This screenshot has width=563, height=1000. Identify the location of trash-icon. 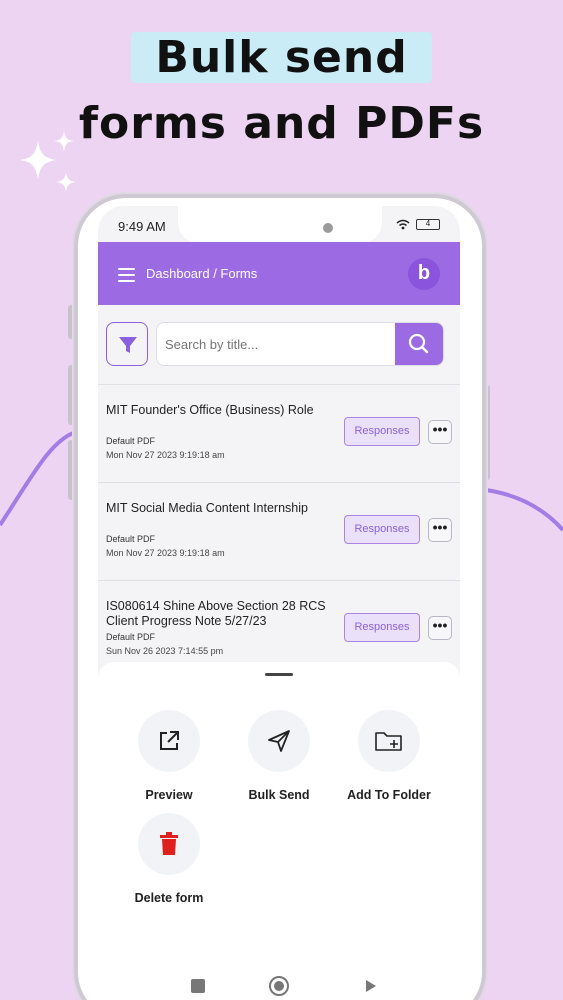
(169, 843).